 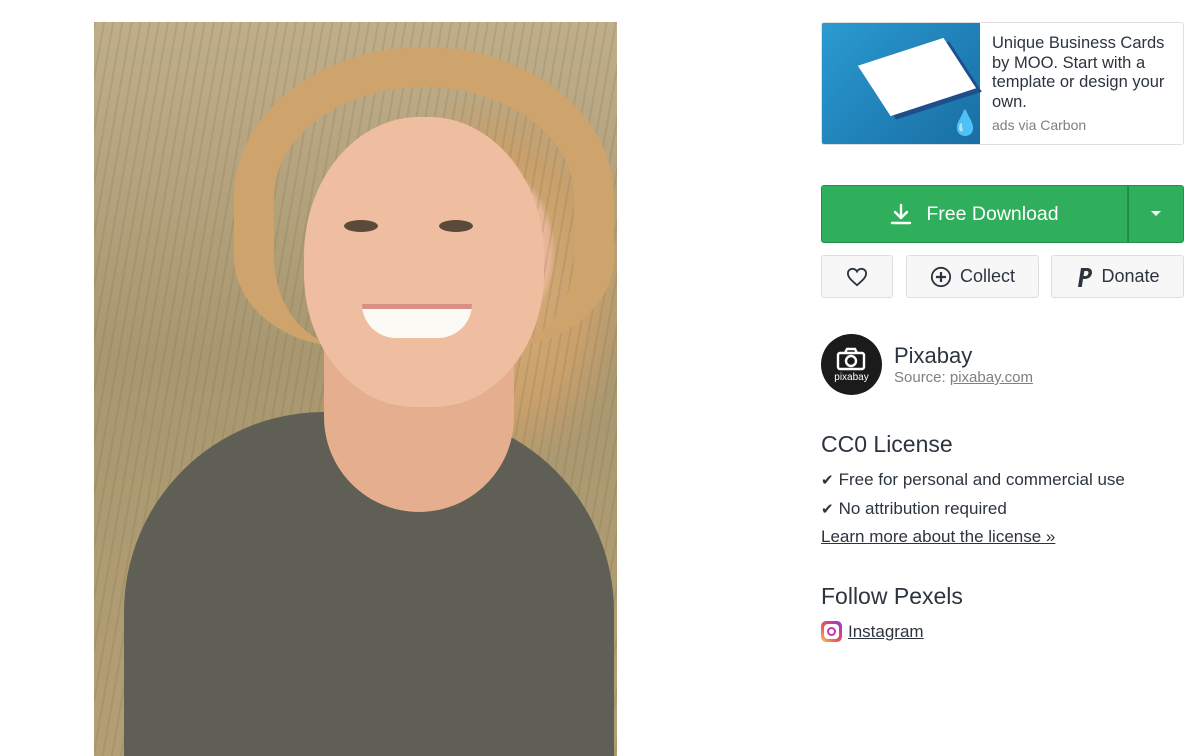 What do you see at coordinates (965, 123) in the screenshot?
I see `water-drop-icon: 💧` at bounding box center [965, 123].